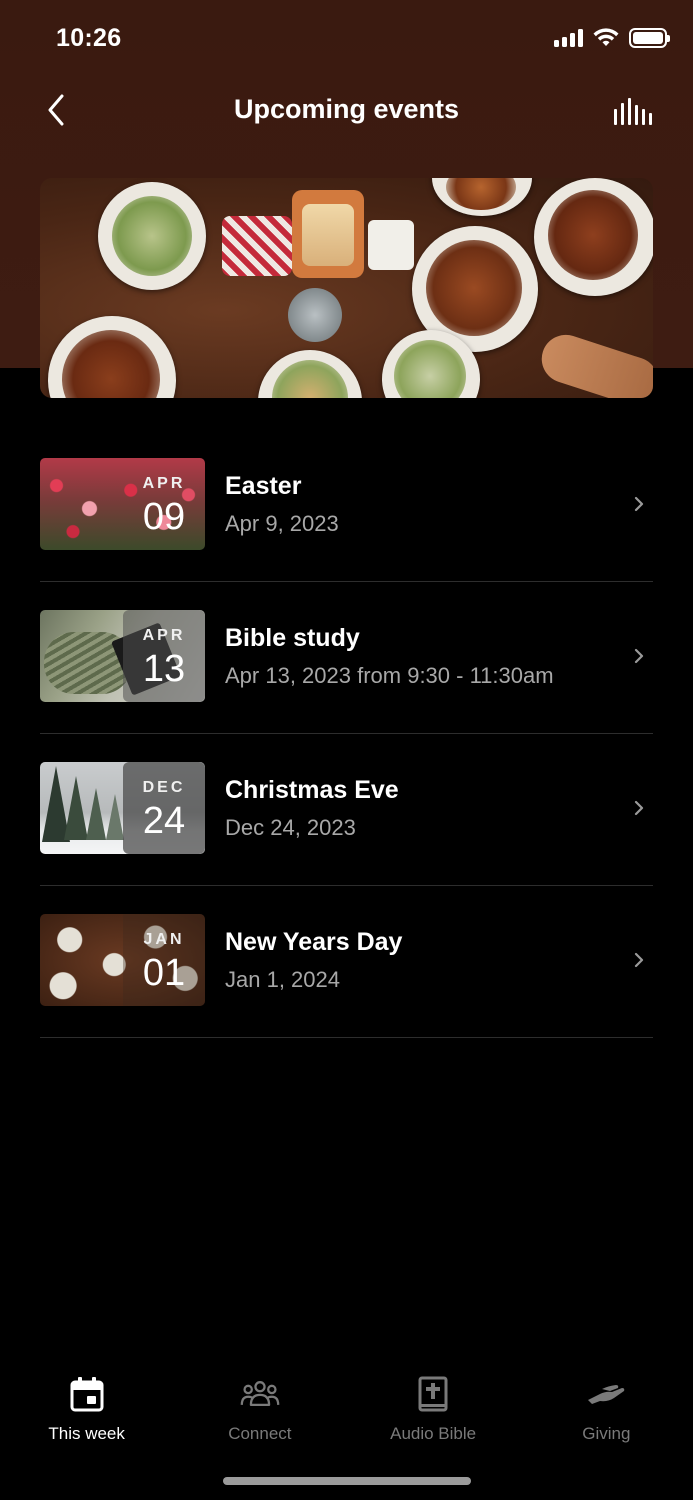 This screenshot has width=693, height=1500. Describe the element at coordinates (389, 675) in the screenshot. I see `event-date: Apr 13, 2023 from 9:30 - 11:30am` at that location.